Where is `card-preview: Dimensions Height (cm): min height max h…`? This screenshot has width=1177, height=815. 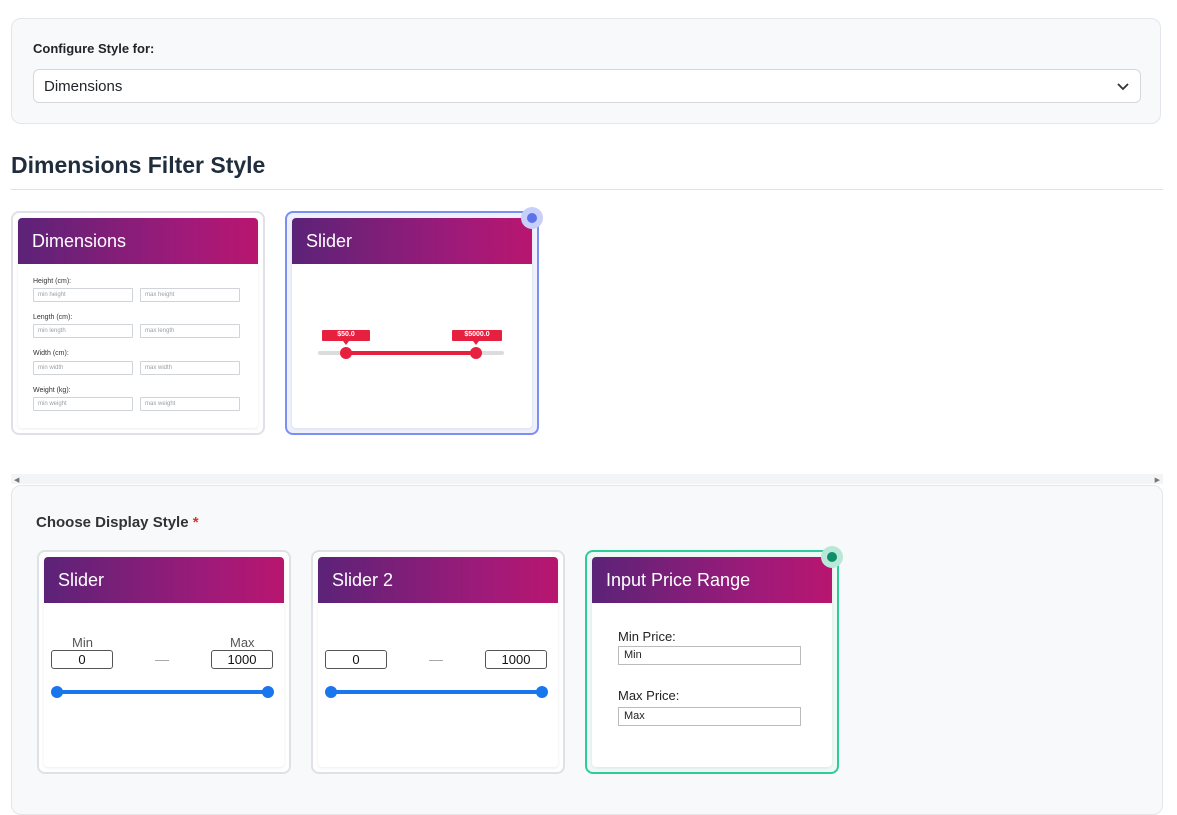
card-preview: Dimensions Height (cm): min height max h… is located at coordinates (138, 323).